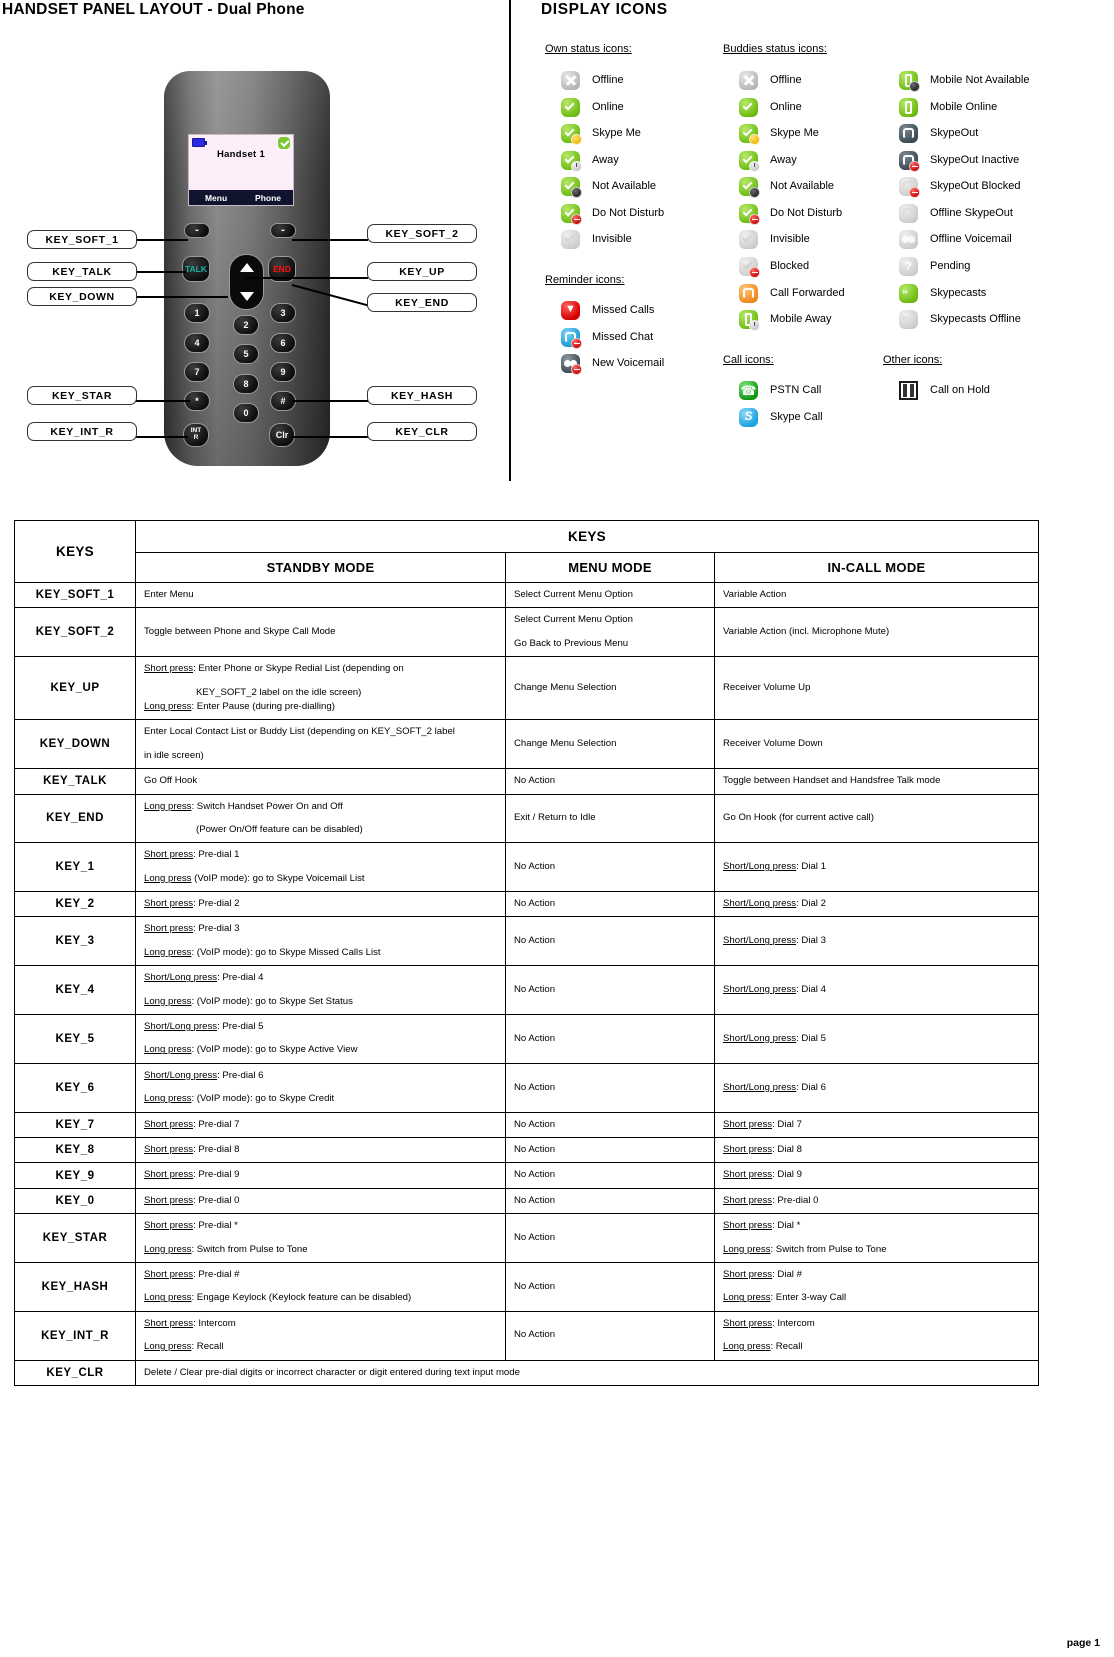  What do you see at coordinates (781, 417) in the screenshot?
I see `icon-row: S Skype Call` at bounding box center [781, 417].